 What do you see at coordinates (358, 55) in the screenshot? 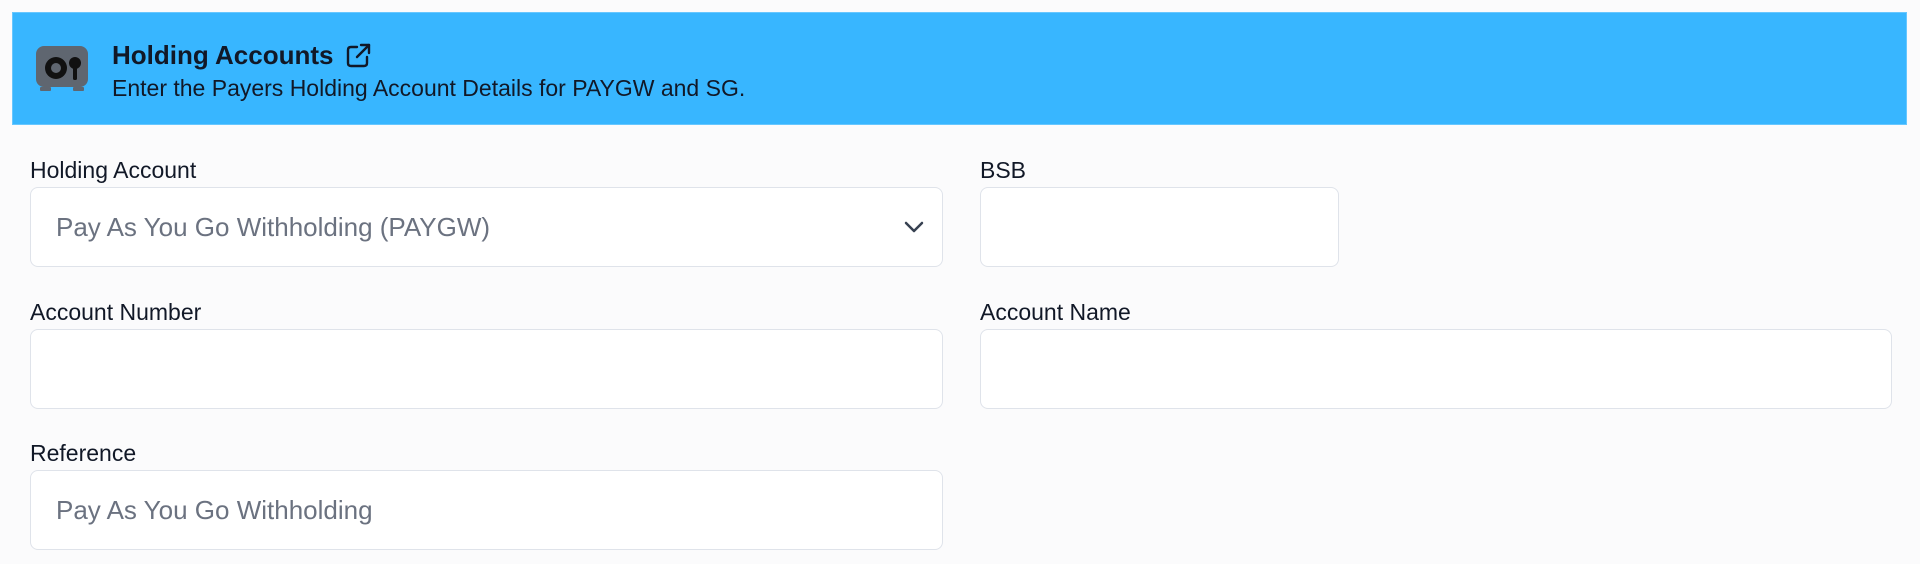
I see `external-link-icon` at bounding box center [358, 55].